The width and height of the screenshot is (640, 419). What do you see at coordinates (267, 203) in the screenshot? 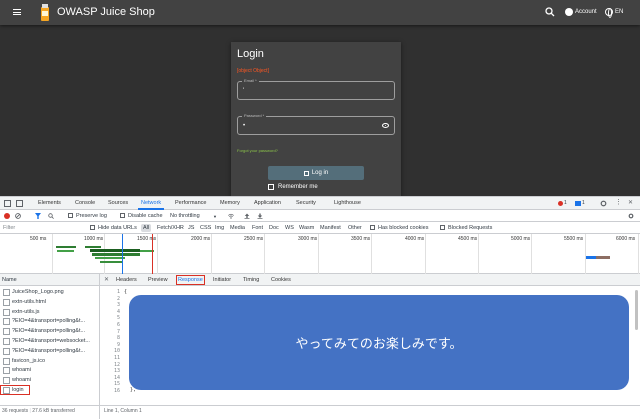
I see `tab-application: Application` at bounding box center [267, 203].